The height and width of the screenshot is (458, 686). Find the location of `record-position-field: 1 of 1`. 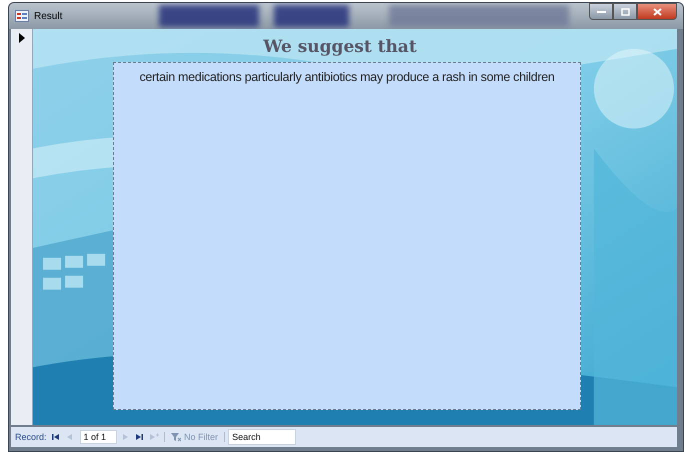

record-position-field: 1 of 1 is located at coordinates (99, 437).